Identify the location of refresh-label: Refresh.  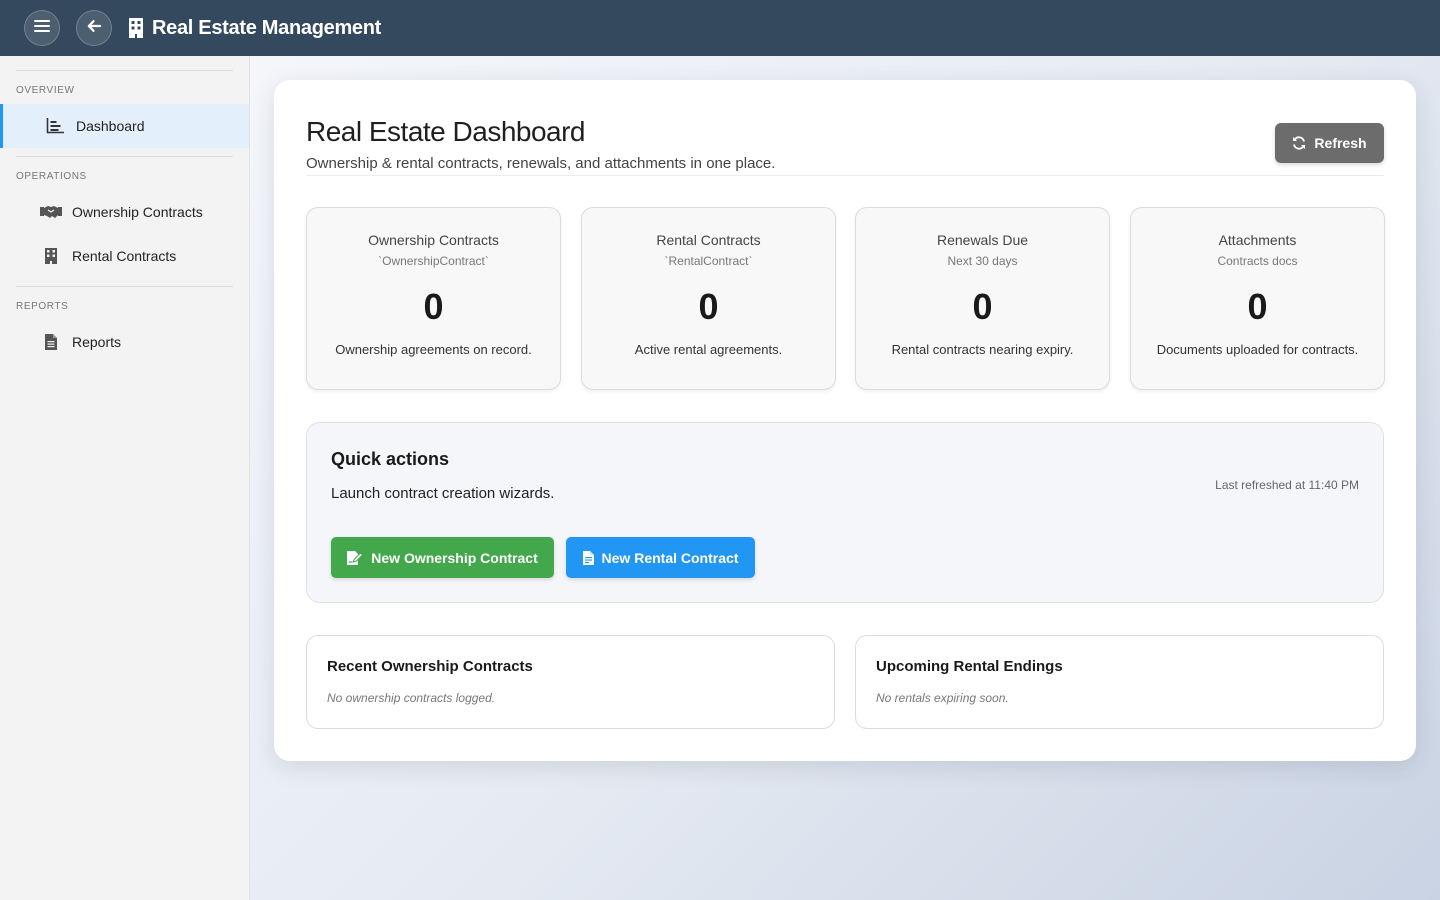
(1340, 143).